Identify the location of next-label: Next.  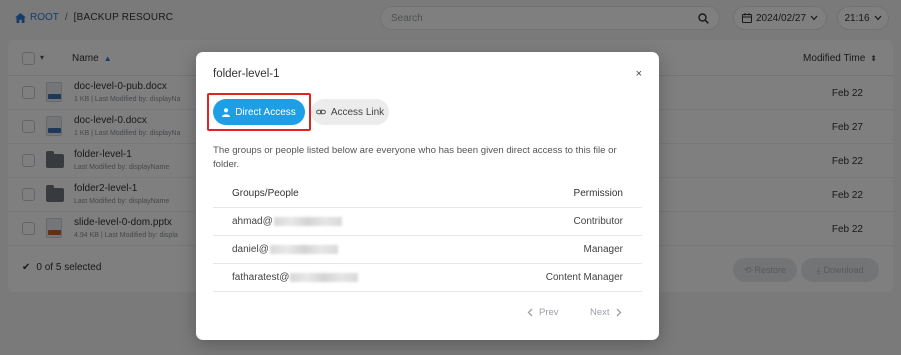
(600, 312).